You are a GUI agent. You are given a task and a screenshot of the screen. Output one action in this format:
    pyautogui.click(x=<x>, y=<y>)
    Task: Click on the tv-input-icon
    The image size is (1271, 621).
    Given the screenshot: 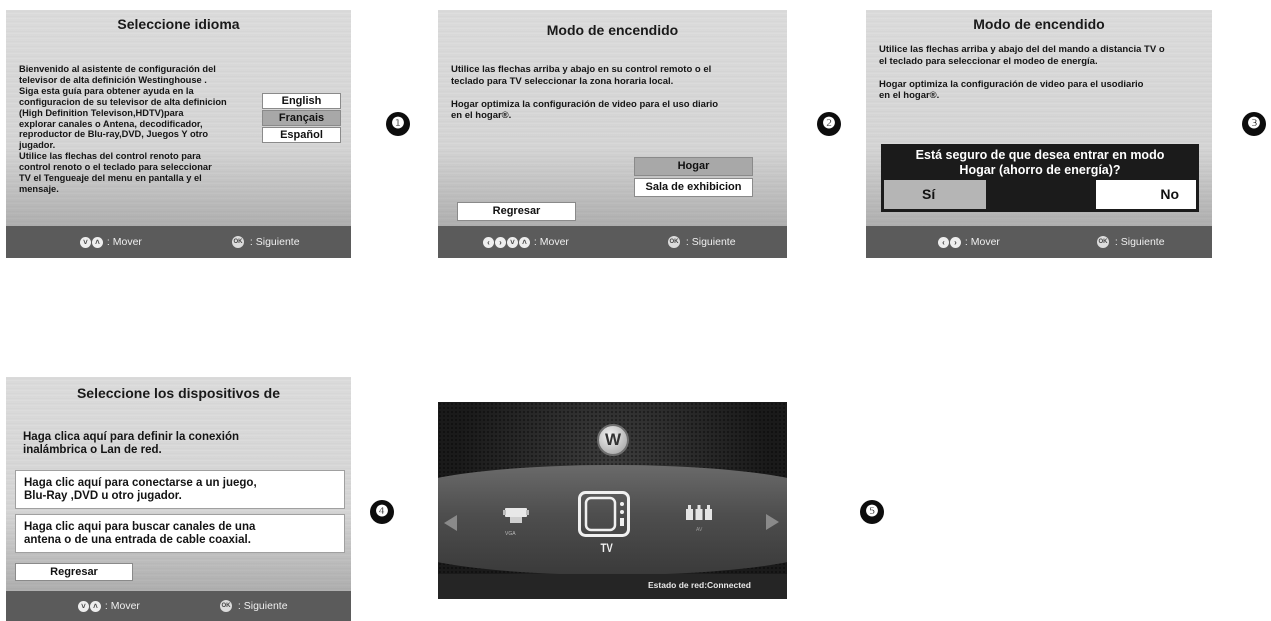 What is the action you would take?
    pyautogui.click(x=604, y=514)
    